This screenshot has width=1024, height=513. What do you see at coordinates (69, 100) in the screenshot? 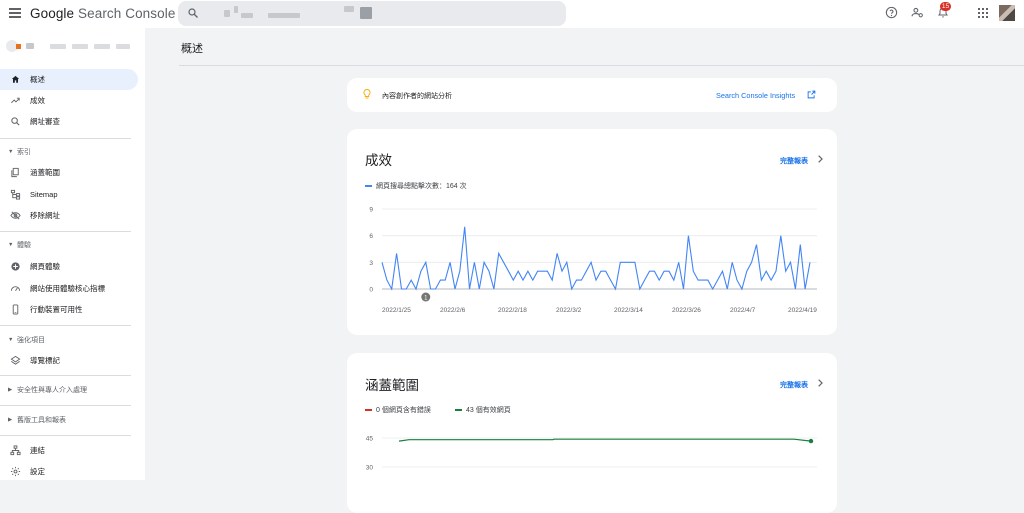
I see `sidebar-item-performance: 成效` at bounding box center [69, 100].